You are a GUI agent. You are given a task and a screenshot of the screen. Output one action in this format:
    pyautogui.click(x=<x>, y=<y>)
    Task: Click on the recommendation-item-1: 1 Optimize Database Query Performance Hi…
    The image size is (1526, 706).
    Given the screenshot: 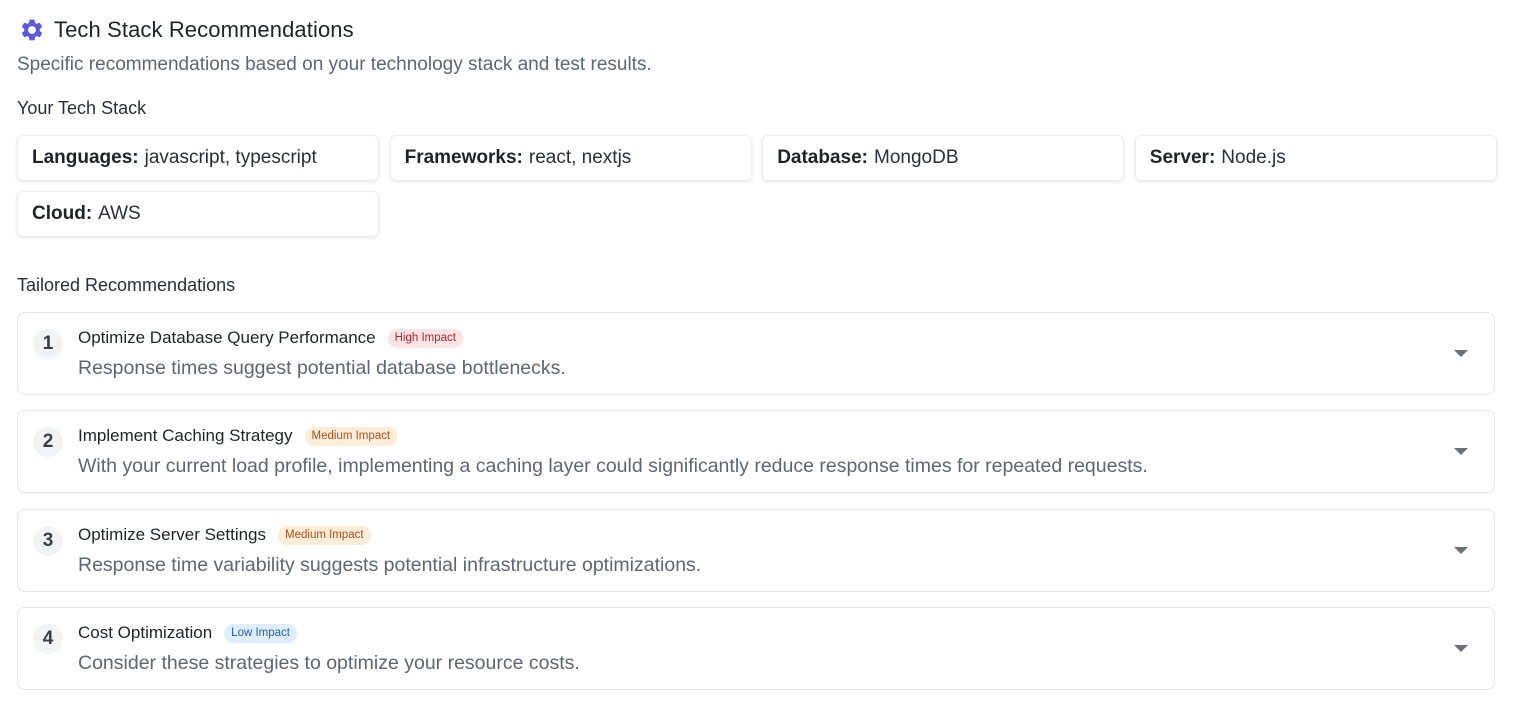 What is the action you would take?
    pyautogui.click(x=756, y=353)
    